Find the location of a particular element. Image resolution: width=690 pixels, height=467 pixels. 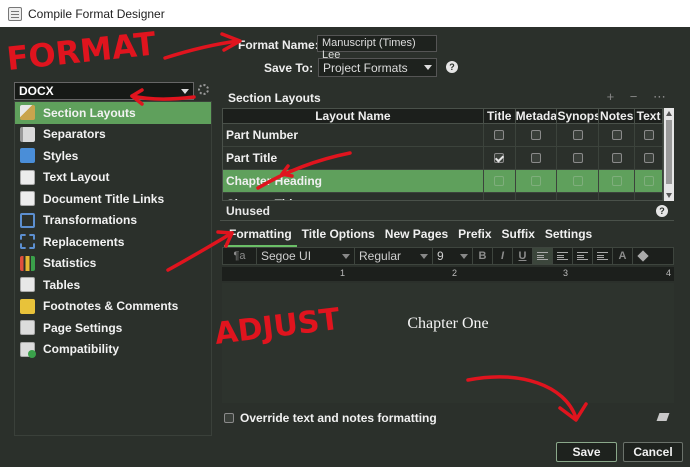

align-center-button is located at coordinates (563, 256).